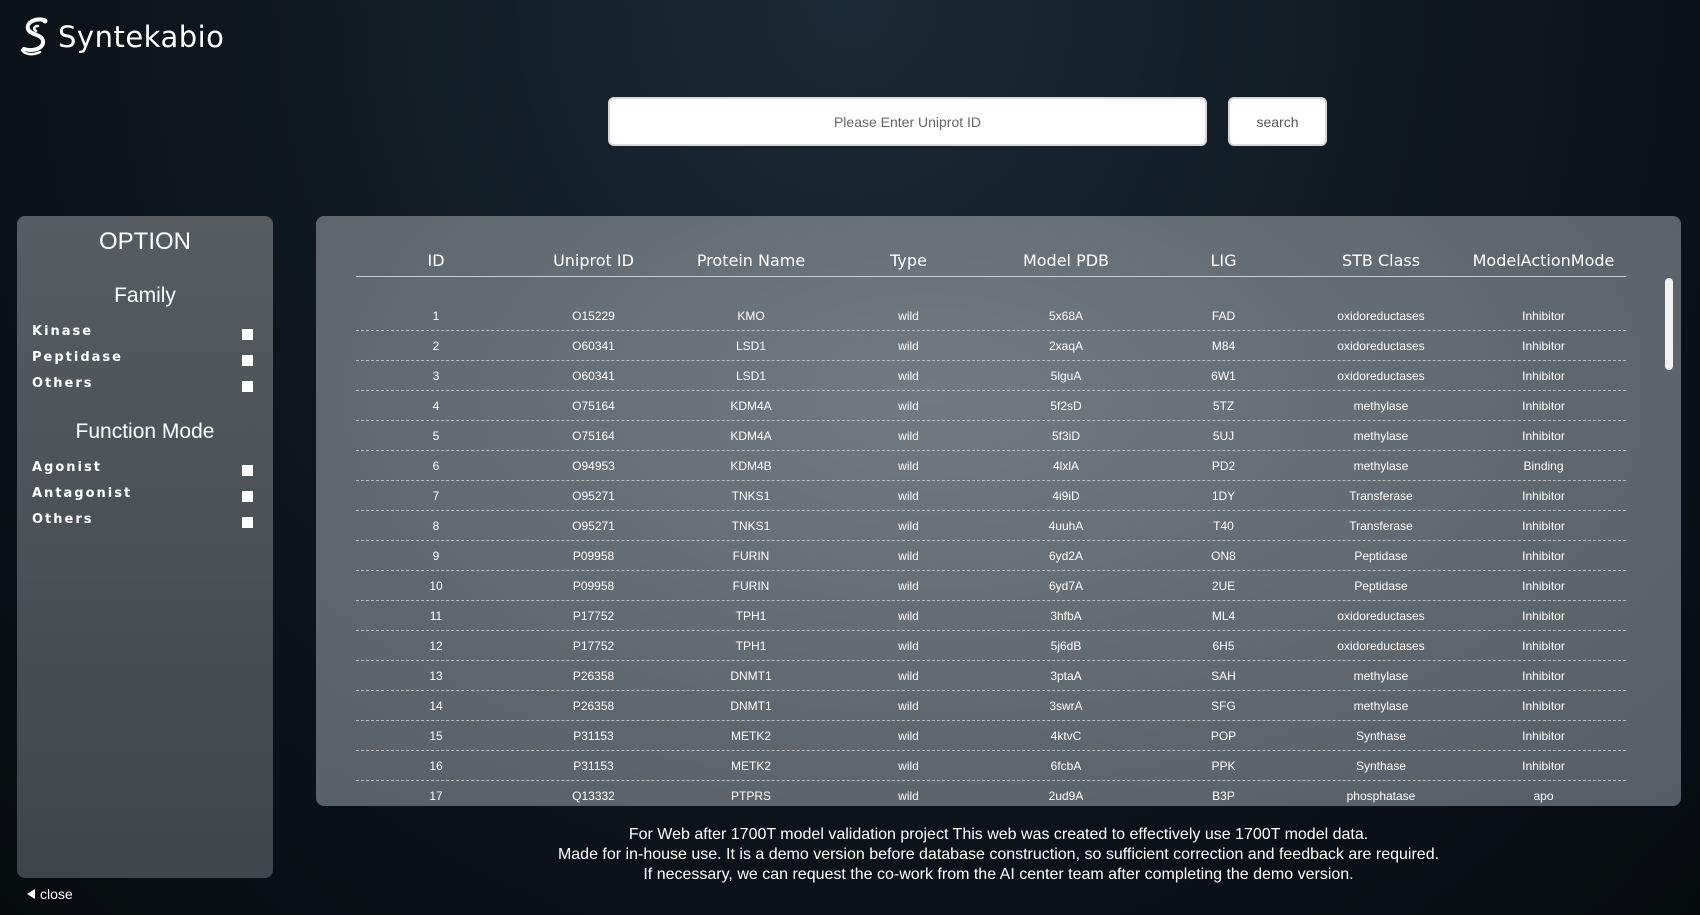 The image size is (1700, 915). Describe the element at coordinates (908, 263) in the screenshot. I see `column-header: Type` at that location.